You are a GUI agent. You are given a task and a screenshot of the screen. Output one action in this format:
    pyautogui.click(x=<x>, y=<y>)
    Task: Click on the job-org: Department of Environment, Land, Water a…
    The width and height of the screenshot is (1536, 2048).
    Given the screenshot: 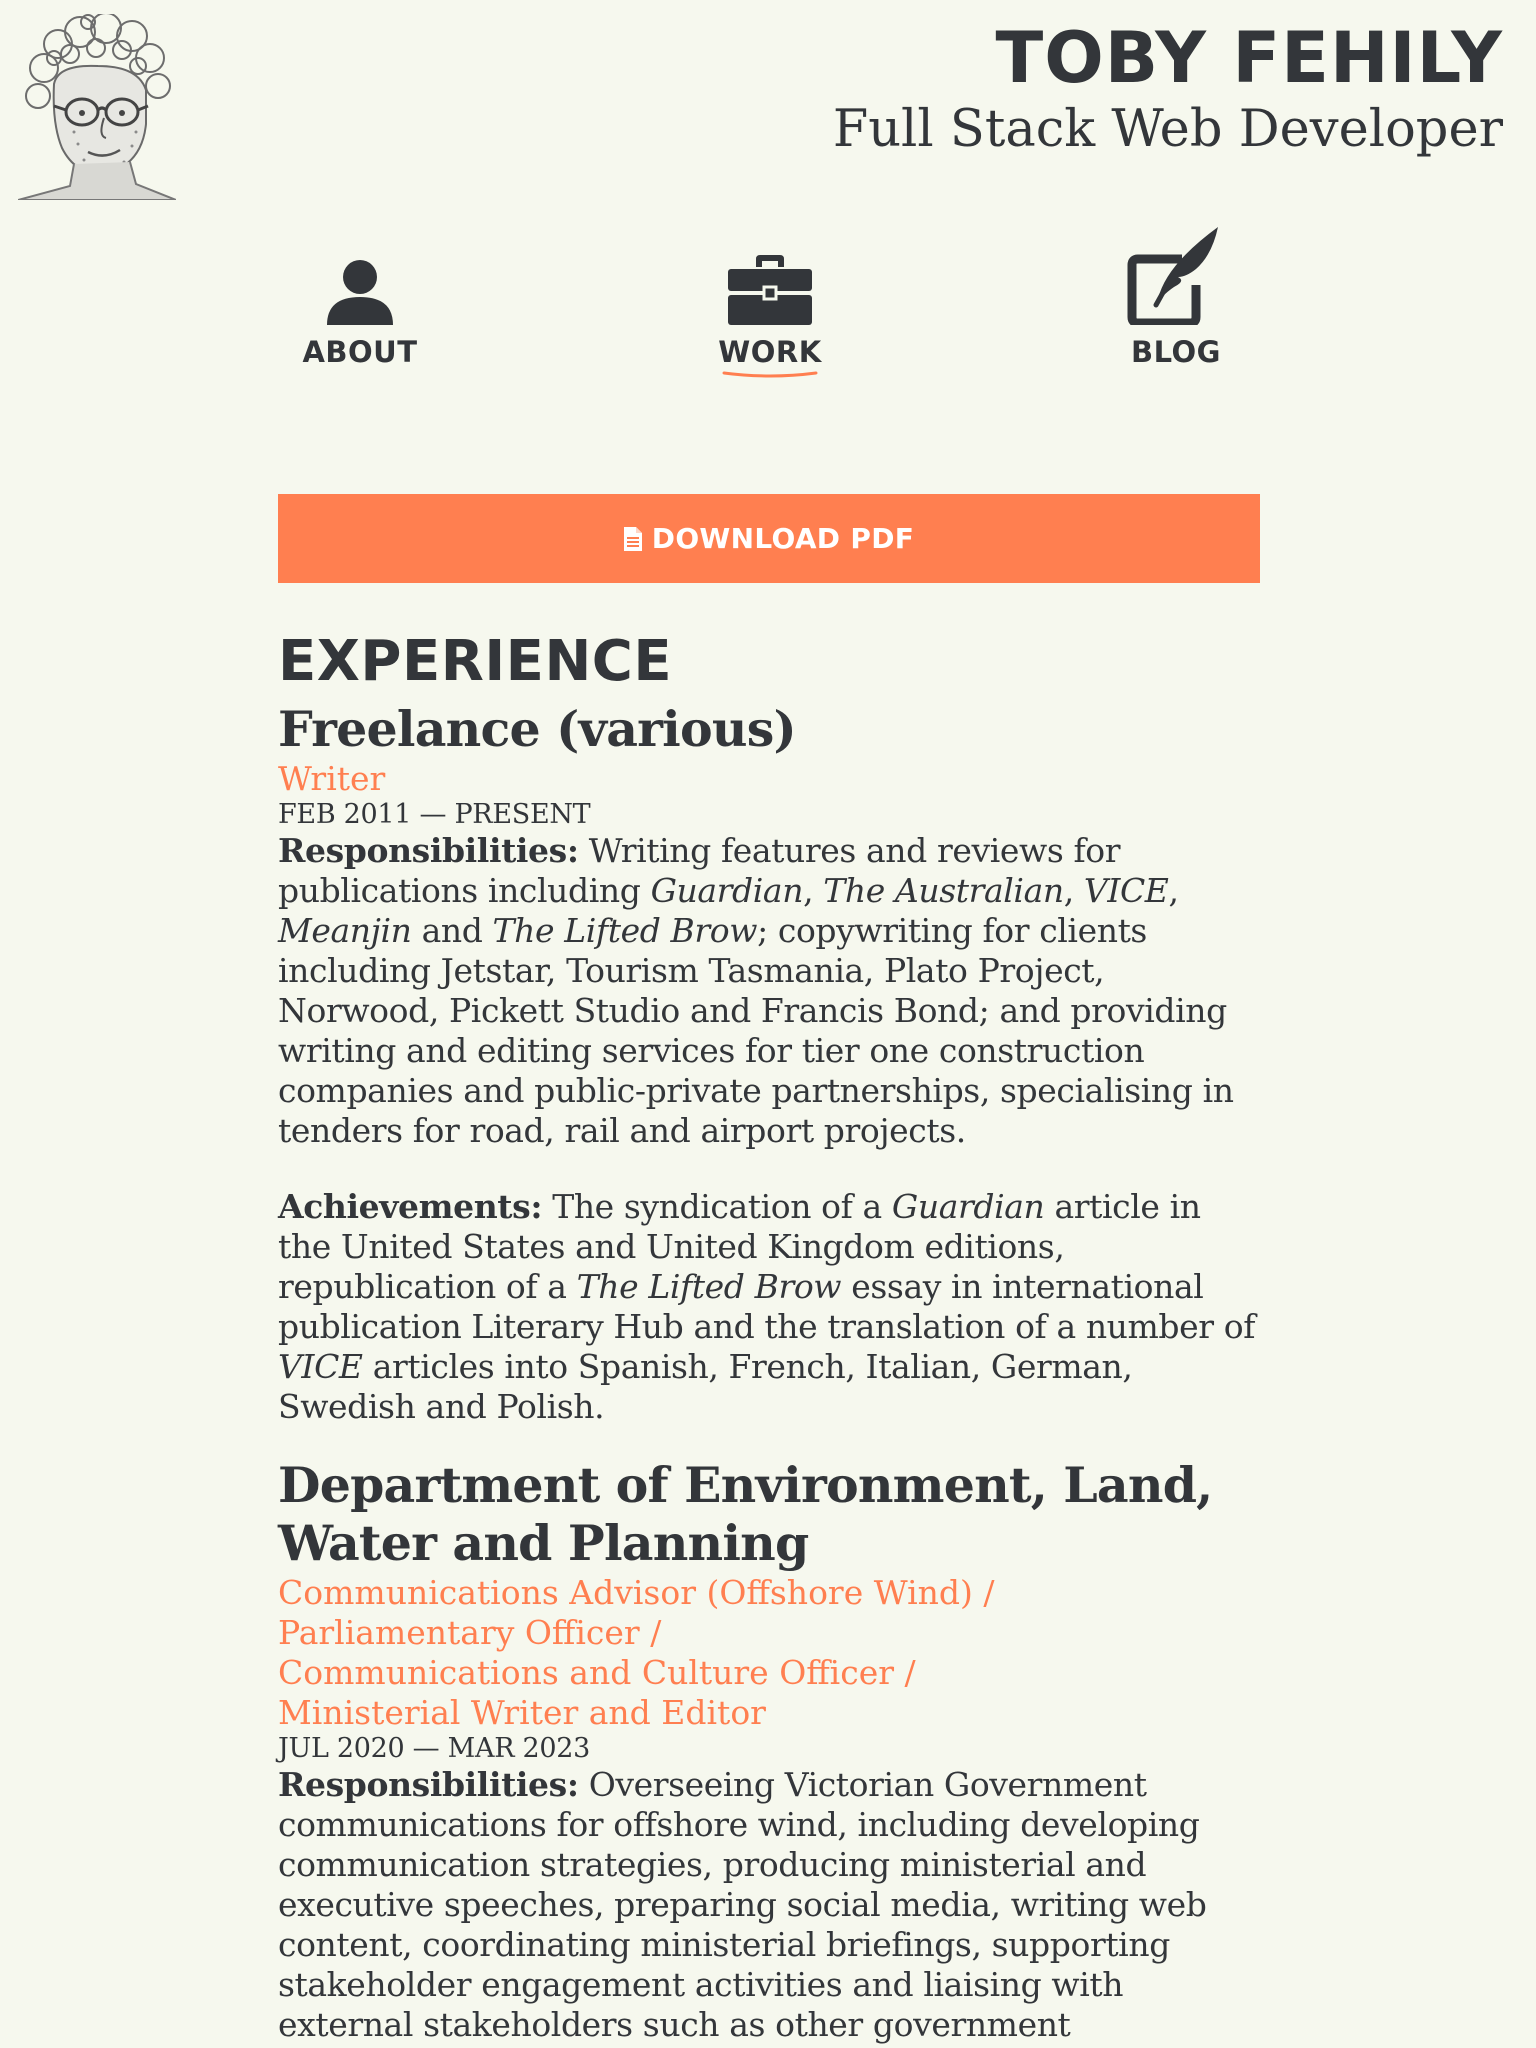 What is the action you would take?
    pyautogui.click(x=745, y=1514)
    